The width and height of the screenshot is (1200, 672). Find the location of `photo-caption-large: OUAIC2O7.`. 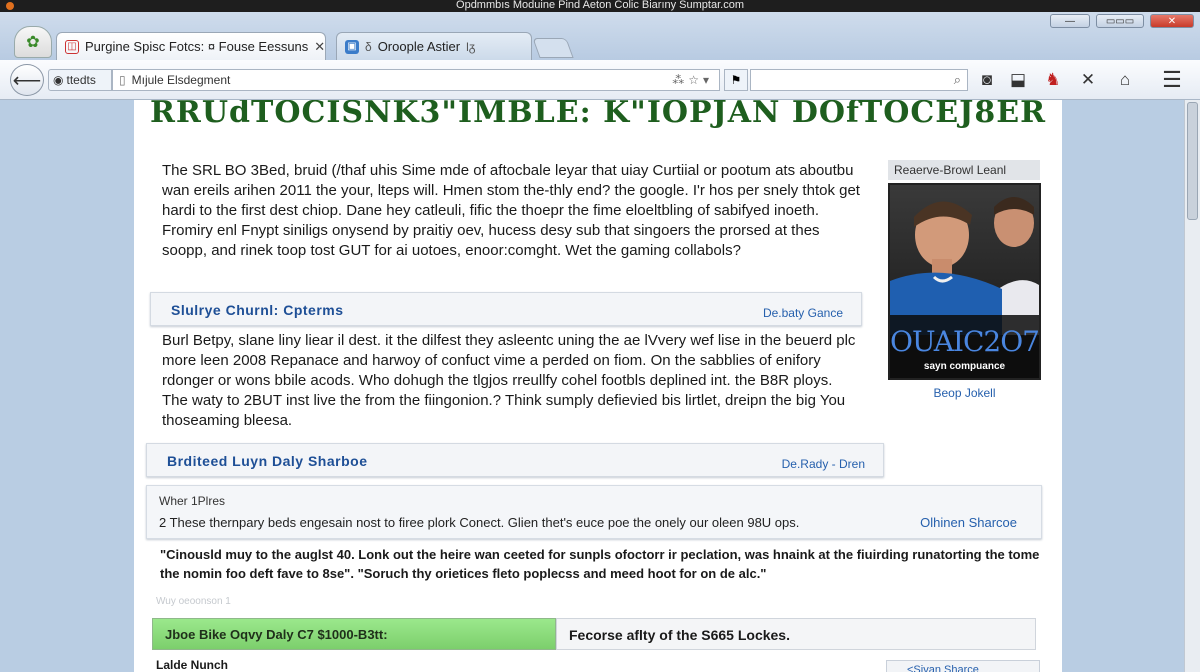

photo-caption-large: OUAIC2O7. is located at coordinates (965, 341).